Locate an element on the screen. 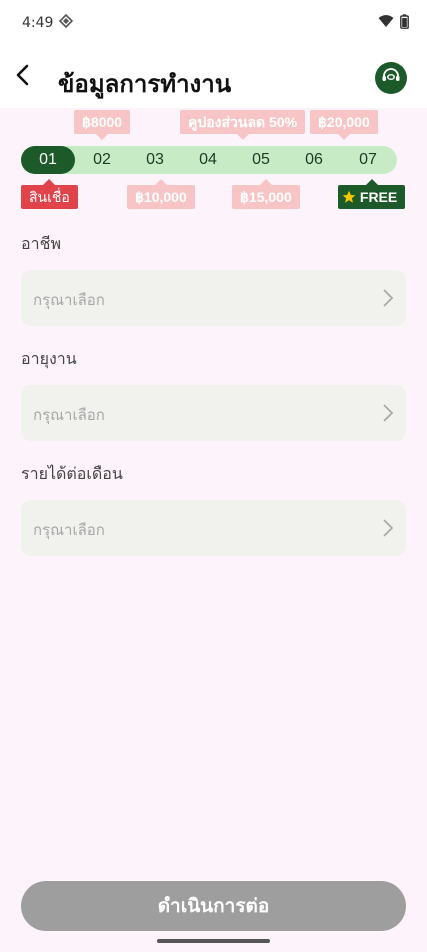 The image size is (427, 952). step-04: 04 is located at coordinates (208, 160).